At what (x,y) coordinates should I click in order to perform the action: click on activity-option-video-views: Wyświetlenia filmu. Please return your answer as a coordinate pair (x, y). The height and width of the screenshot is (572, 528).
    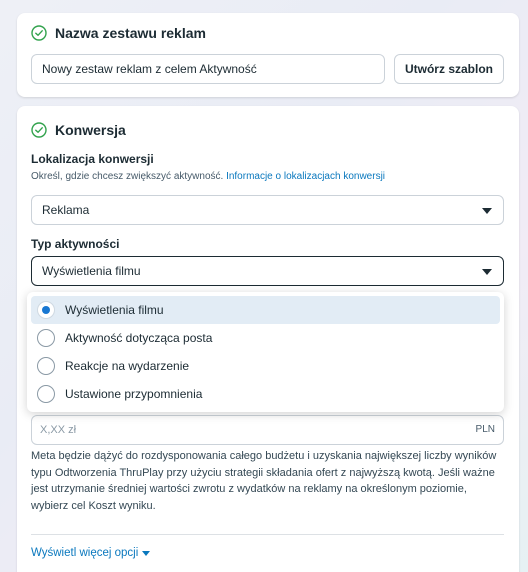
    Looking at the image, I should click on (265, 310).